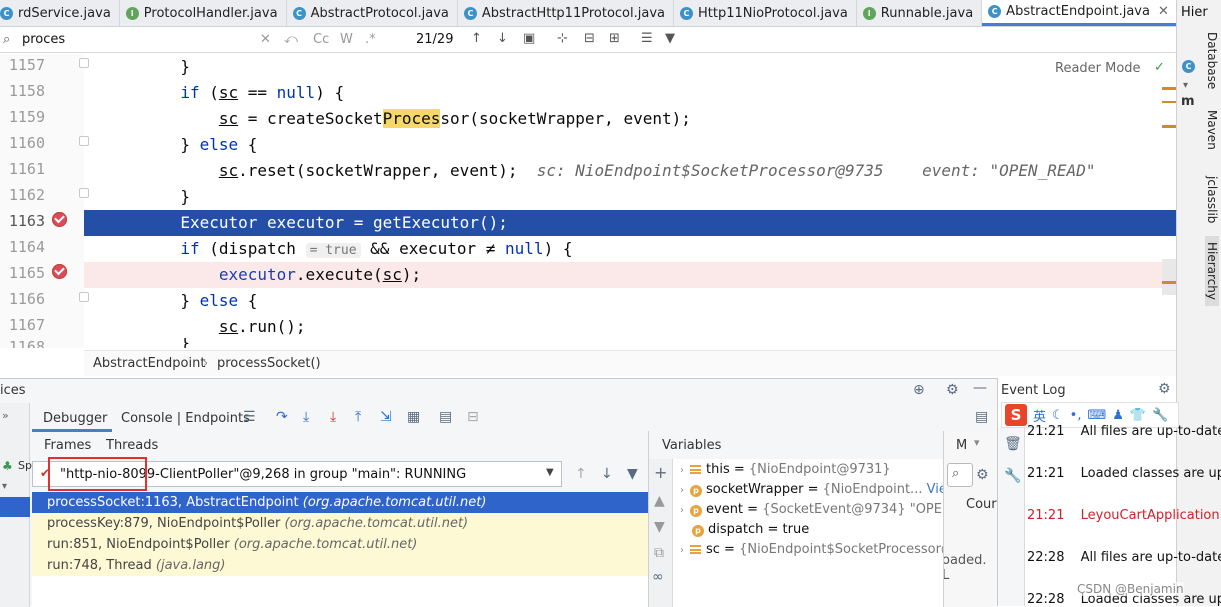 The image size is (1221, 607). Describe the element at coordinates (1212, 60) in the screenshot. I see `database-tool: Database` at that location.